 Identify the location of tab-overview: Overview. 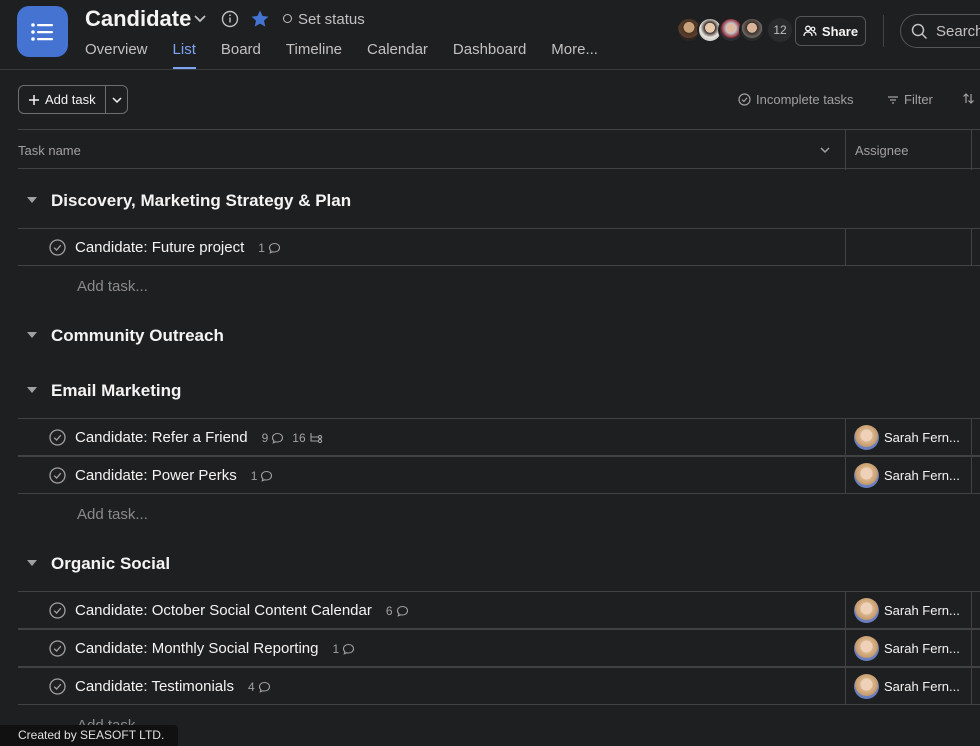
(116, 55).